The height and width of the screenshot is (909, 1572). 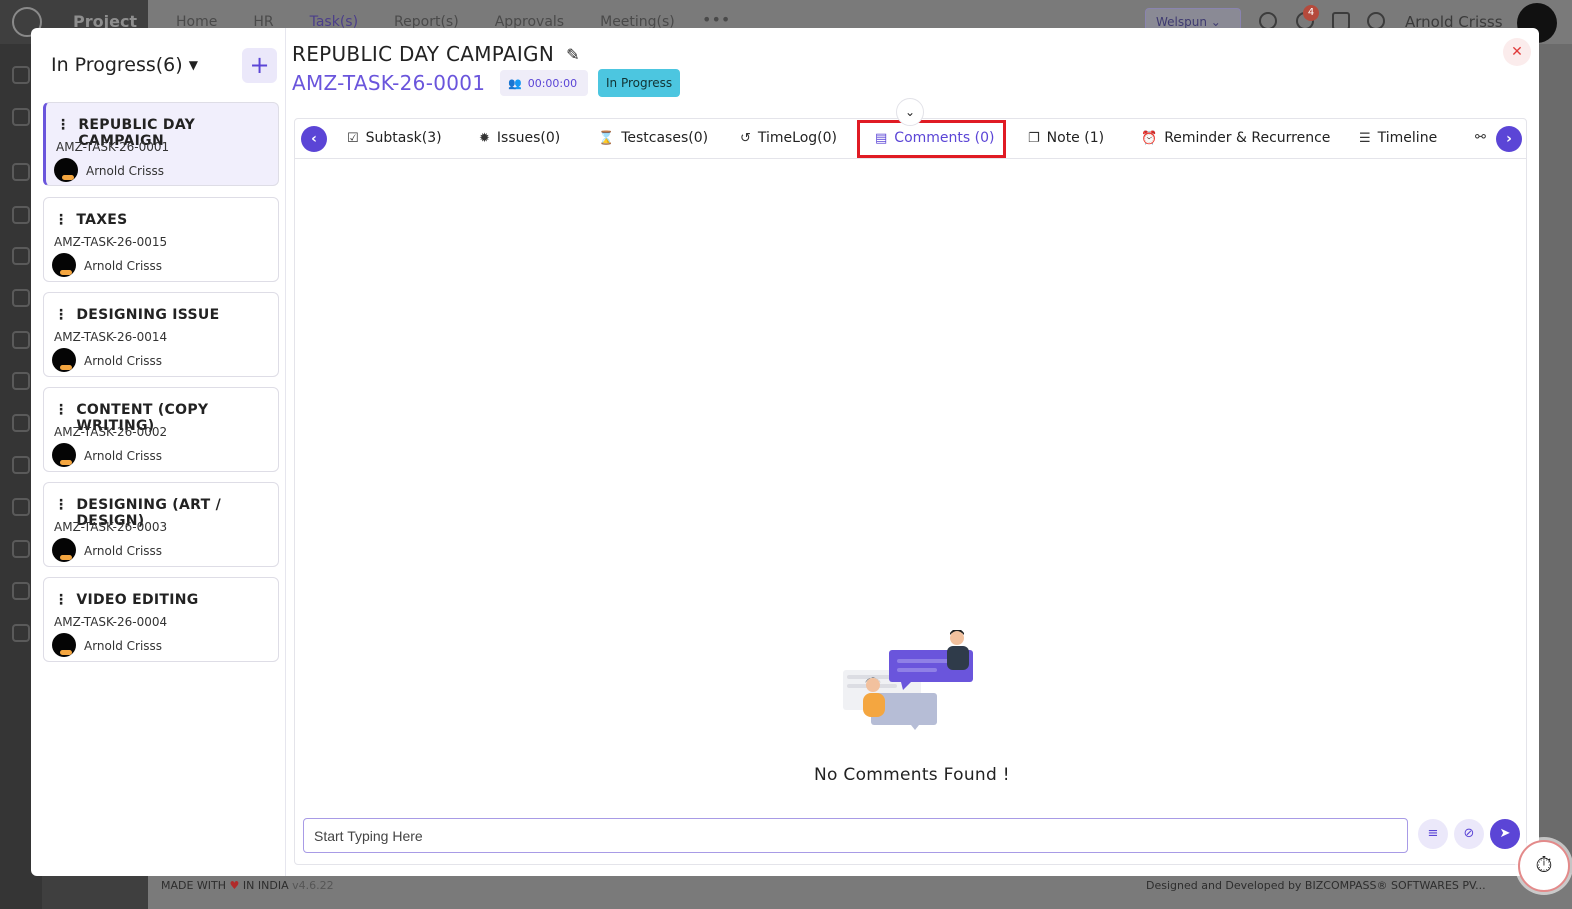 What do you see at coordinates (908, 680) in the screenshot?
I see `empty-comments-illustration` at bounding box center [908, 680].